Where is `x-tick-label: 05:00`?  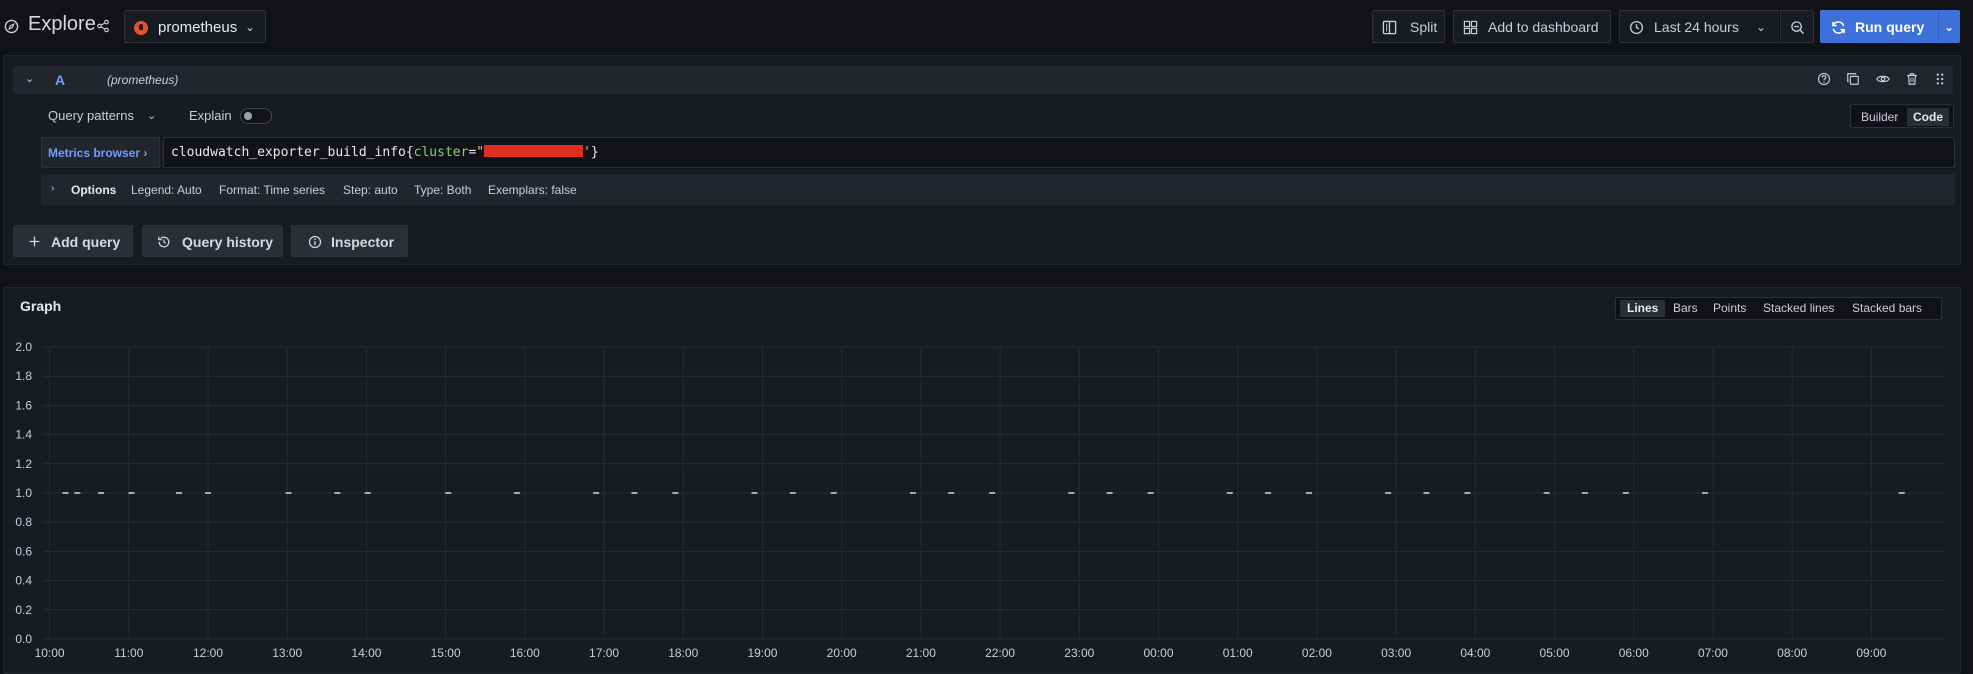
x-tick-label: 05:00 is located at coordinates (1555, 653).